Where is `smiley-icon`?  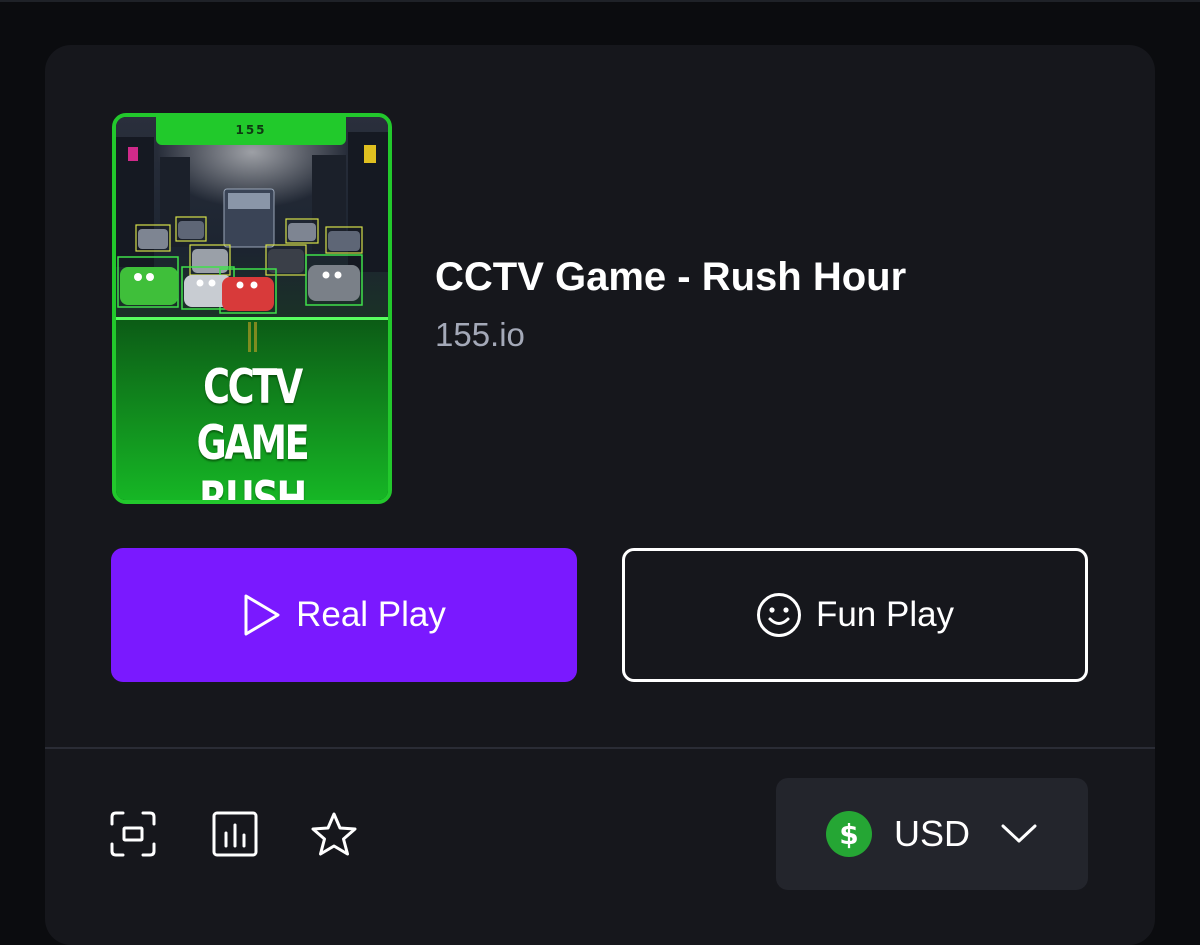
smiley-icon is located at coordinates (779, 615).